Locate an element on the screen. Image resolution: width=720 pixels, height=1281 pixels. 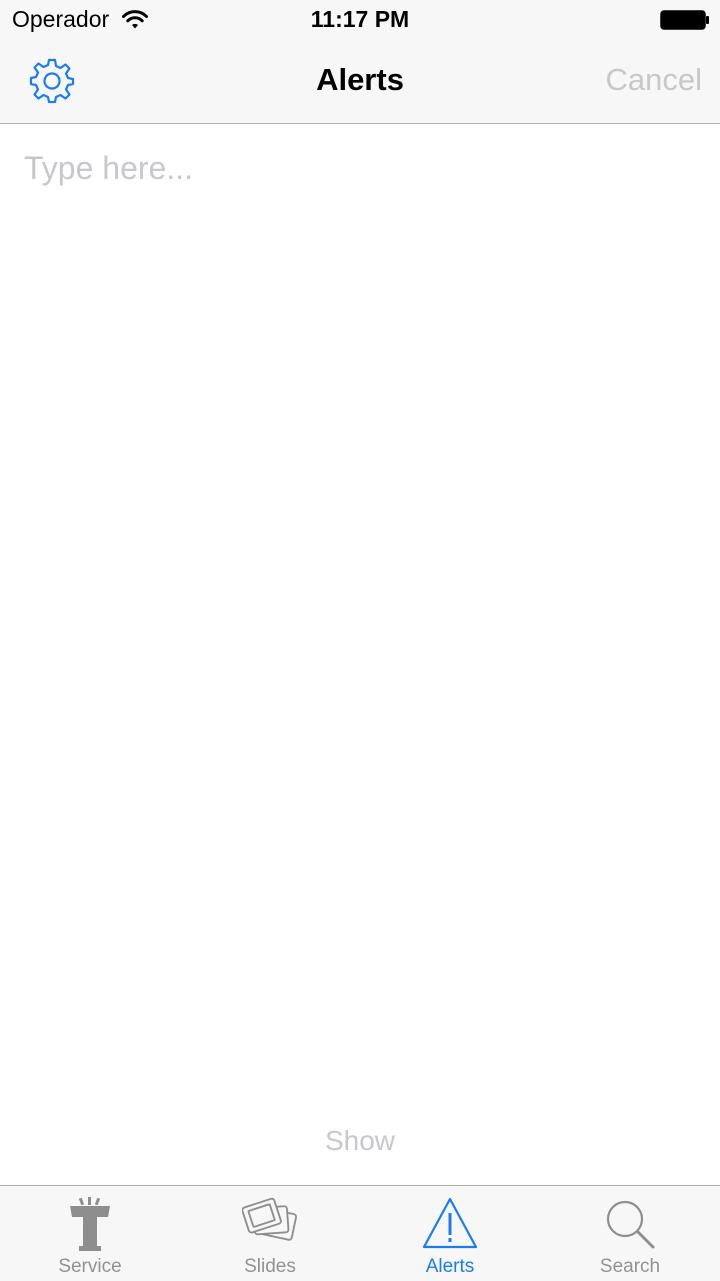
tab-service: Service is located at coordinates (90, 1233).